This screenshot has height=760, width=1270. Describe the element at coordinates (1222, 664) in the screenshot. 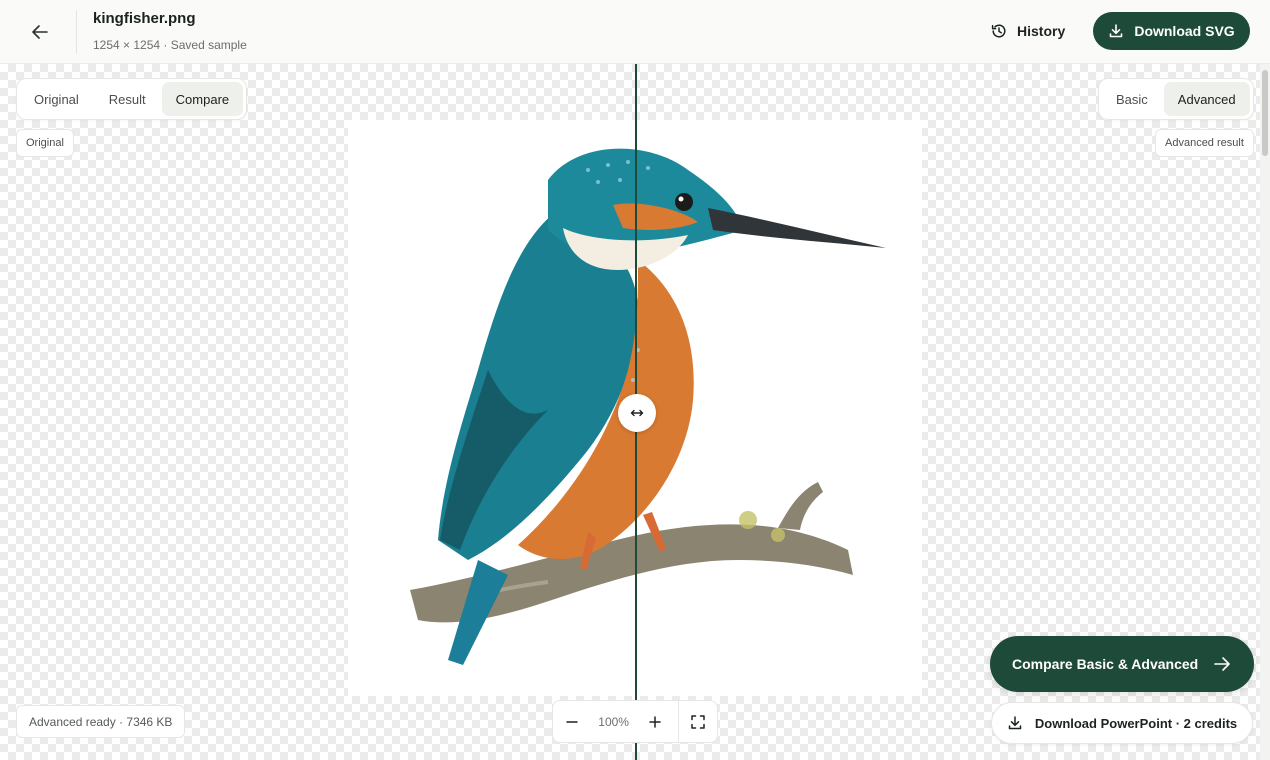

I see `arrow-right-icon` at that location.